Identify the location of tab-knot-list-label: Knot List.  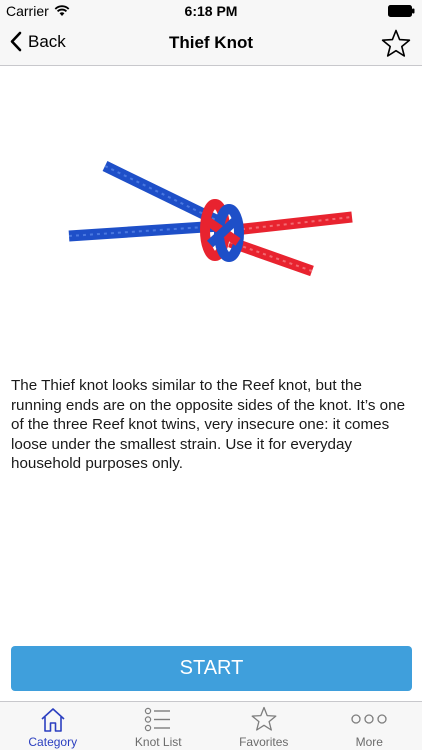
(158, 742).